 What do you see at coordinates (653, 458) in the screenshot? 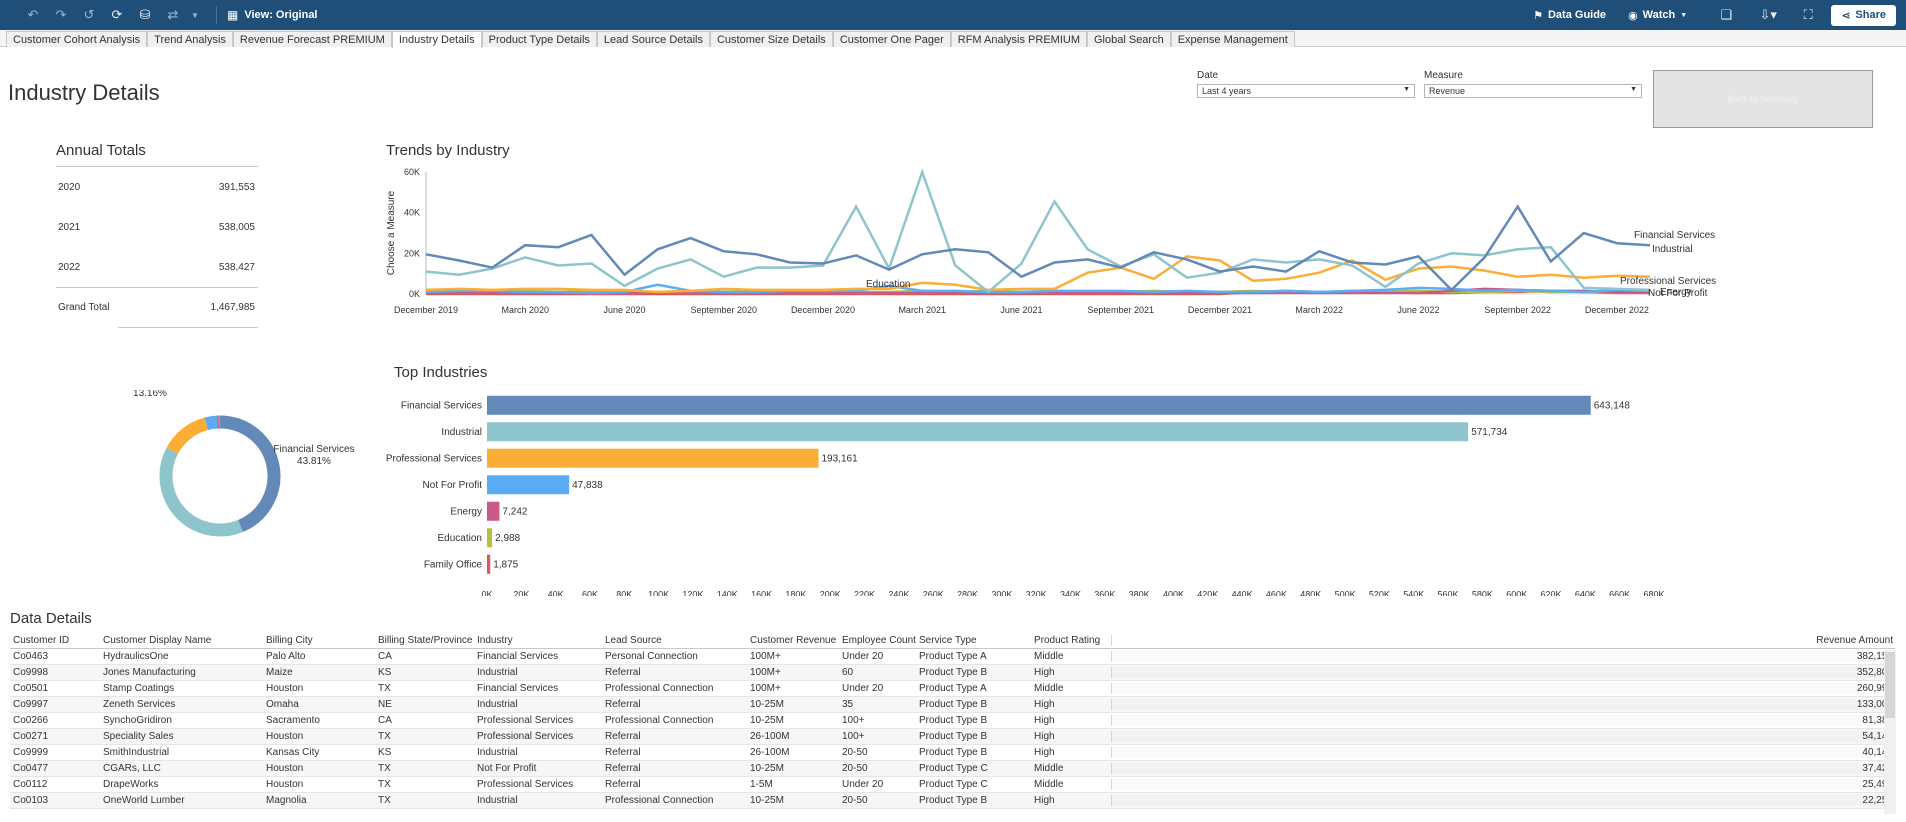
I see `bar-professional-services` at bounding box center [653, 458].